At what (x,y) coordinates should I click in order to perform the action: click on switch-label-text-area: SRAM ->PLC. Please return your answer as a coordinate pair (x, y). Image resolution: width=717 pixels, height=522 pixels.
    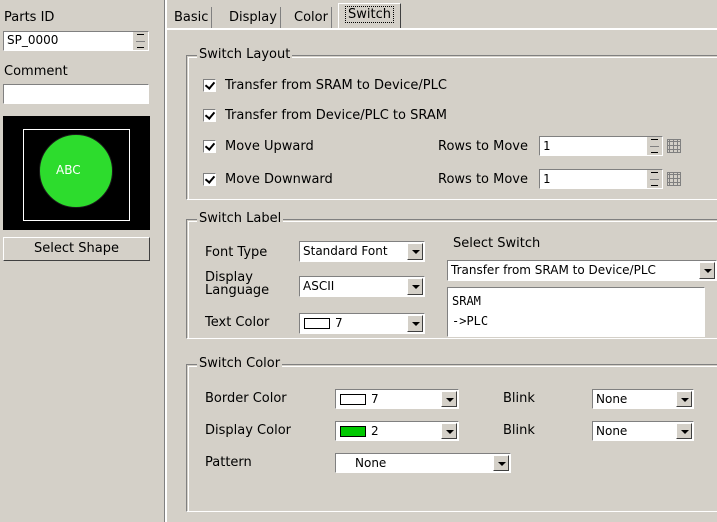
    Looking at the image, I should click on (576, 312).